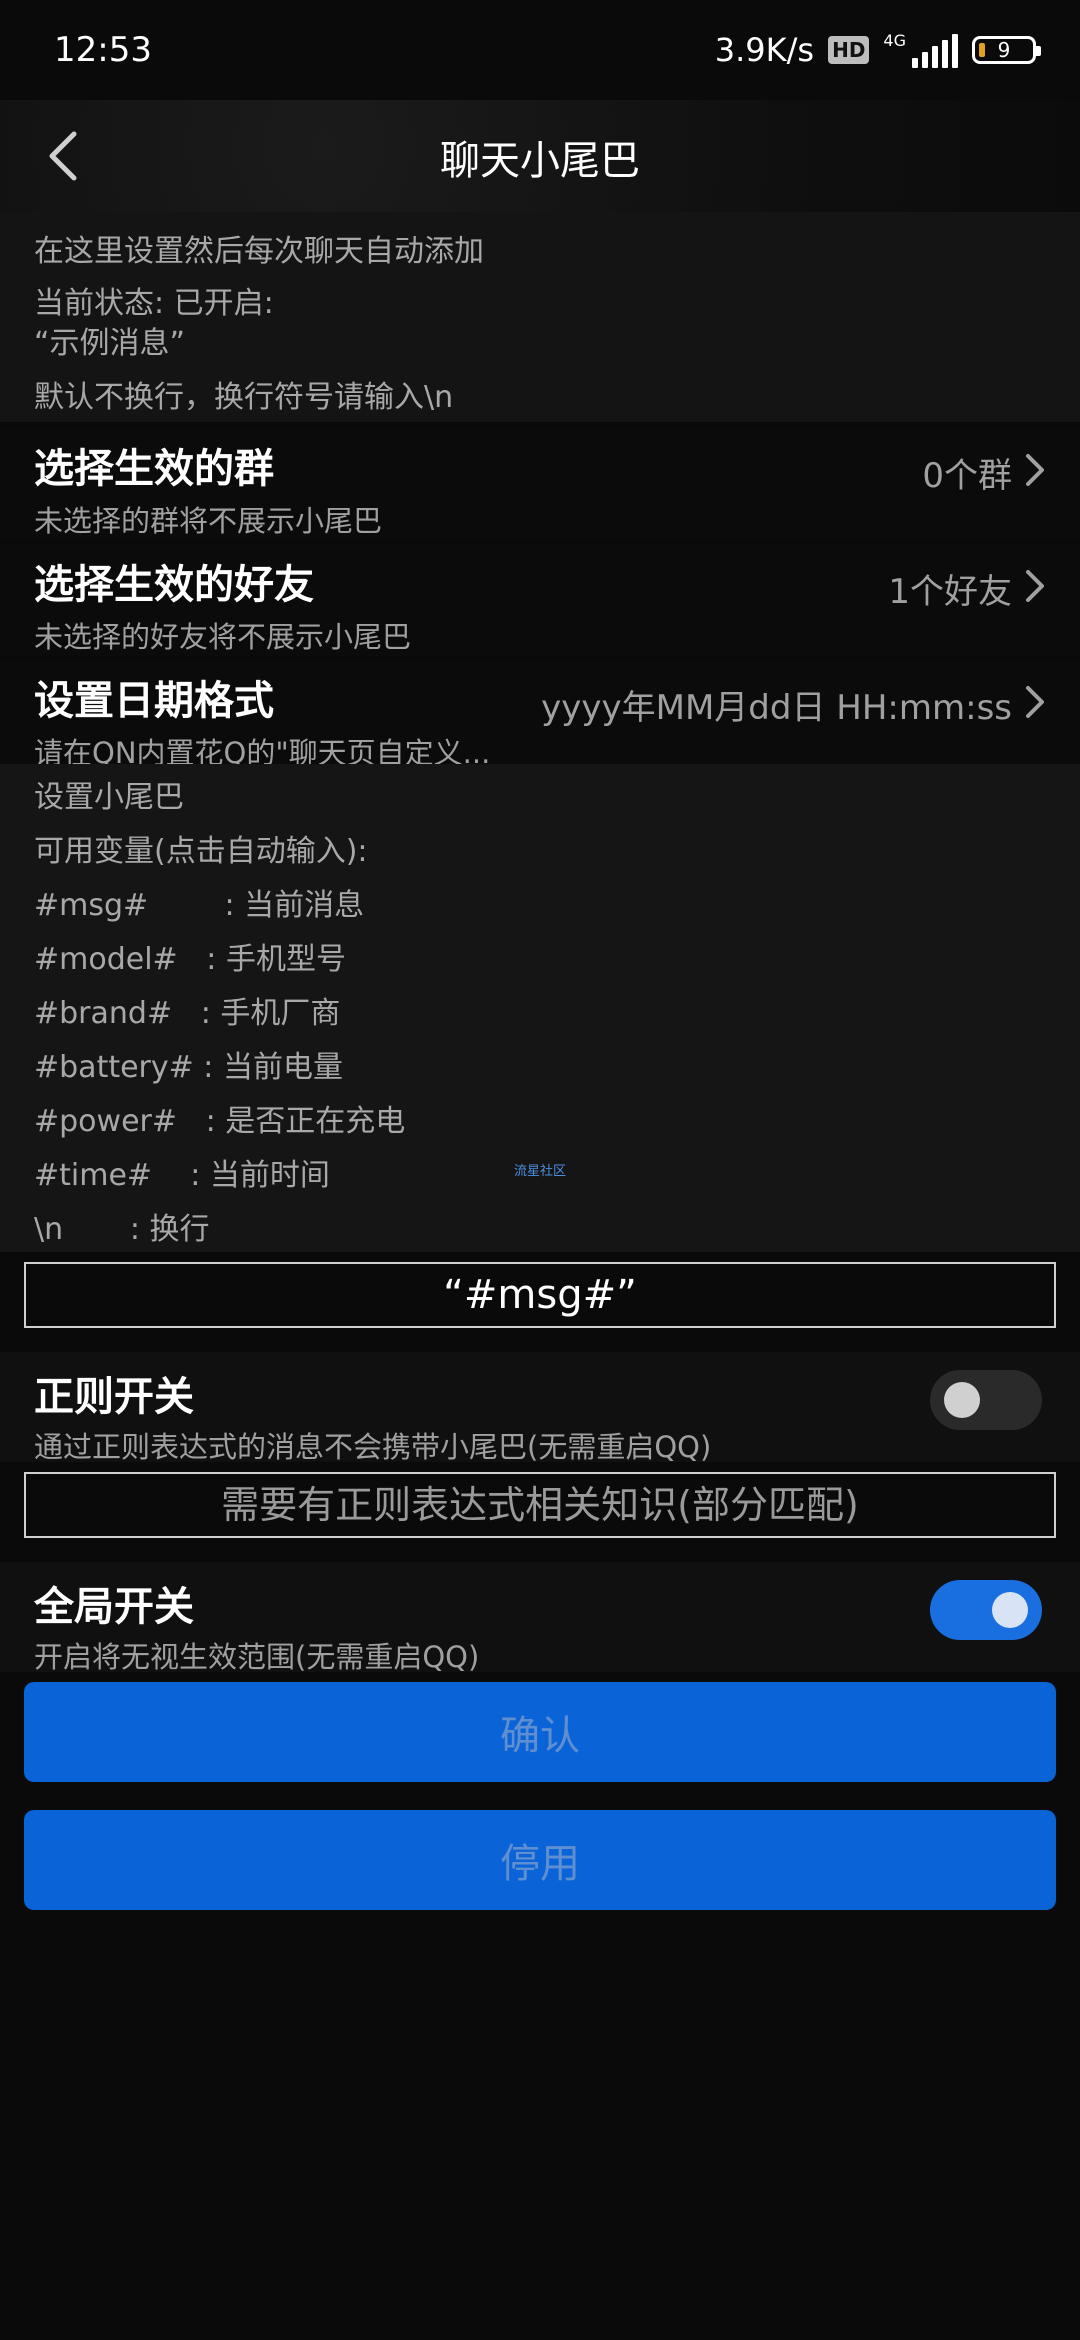 The width and height of the screenshot is (1080, 2340). Describe the element at coordinates (894, 40) in the screenshot. I see `network-type: 4G` at that location.